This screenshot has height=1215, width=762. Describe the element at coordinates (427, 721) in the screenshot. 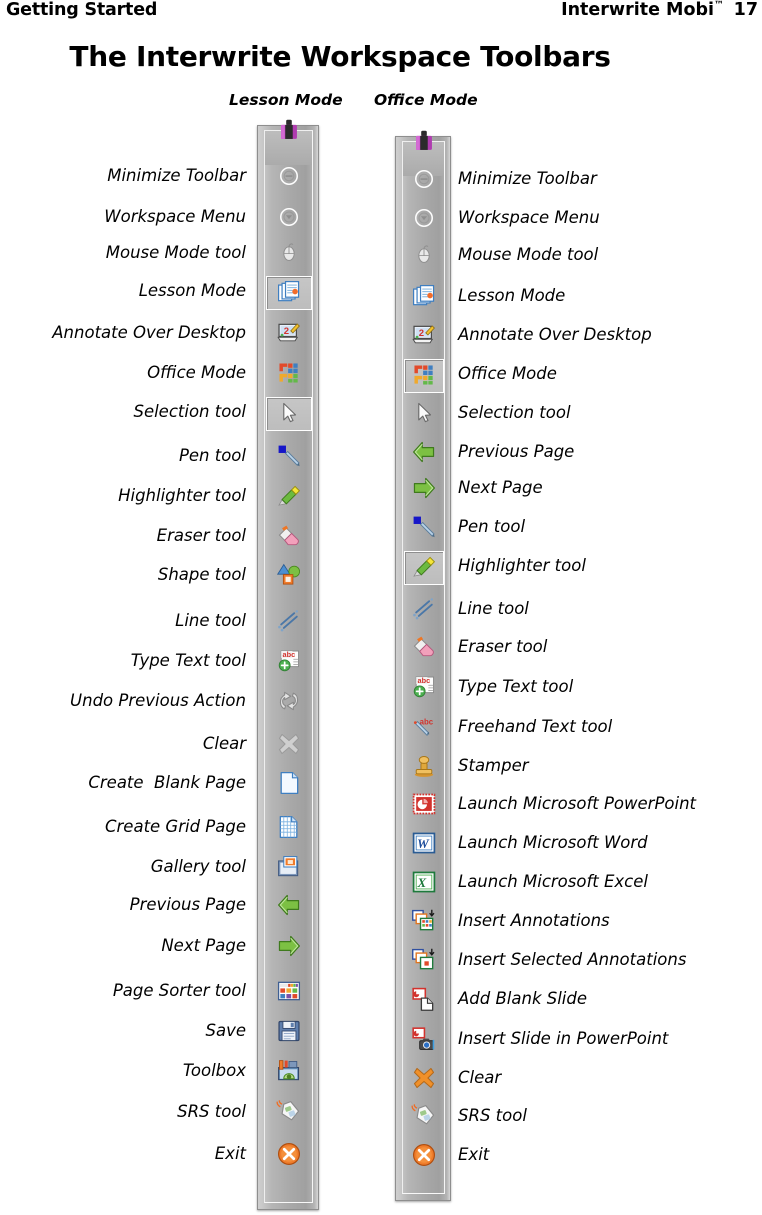

I see `svg-text: abc` at that location.